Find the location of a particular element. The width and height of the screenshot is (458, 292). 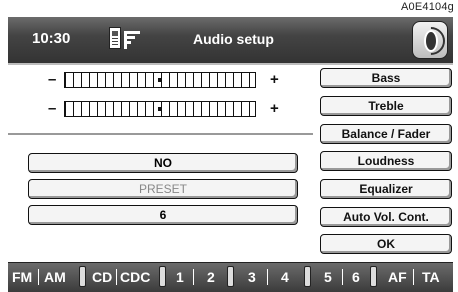

bass-increase: + is located at coordinates (274, 79).